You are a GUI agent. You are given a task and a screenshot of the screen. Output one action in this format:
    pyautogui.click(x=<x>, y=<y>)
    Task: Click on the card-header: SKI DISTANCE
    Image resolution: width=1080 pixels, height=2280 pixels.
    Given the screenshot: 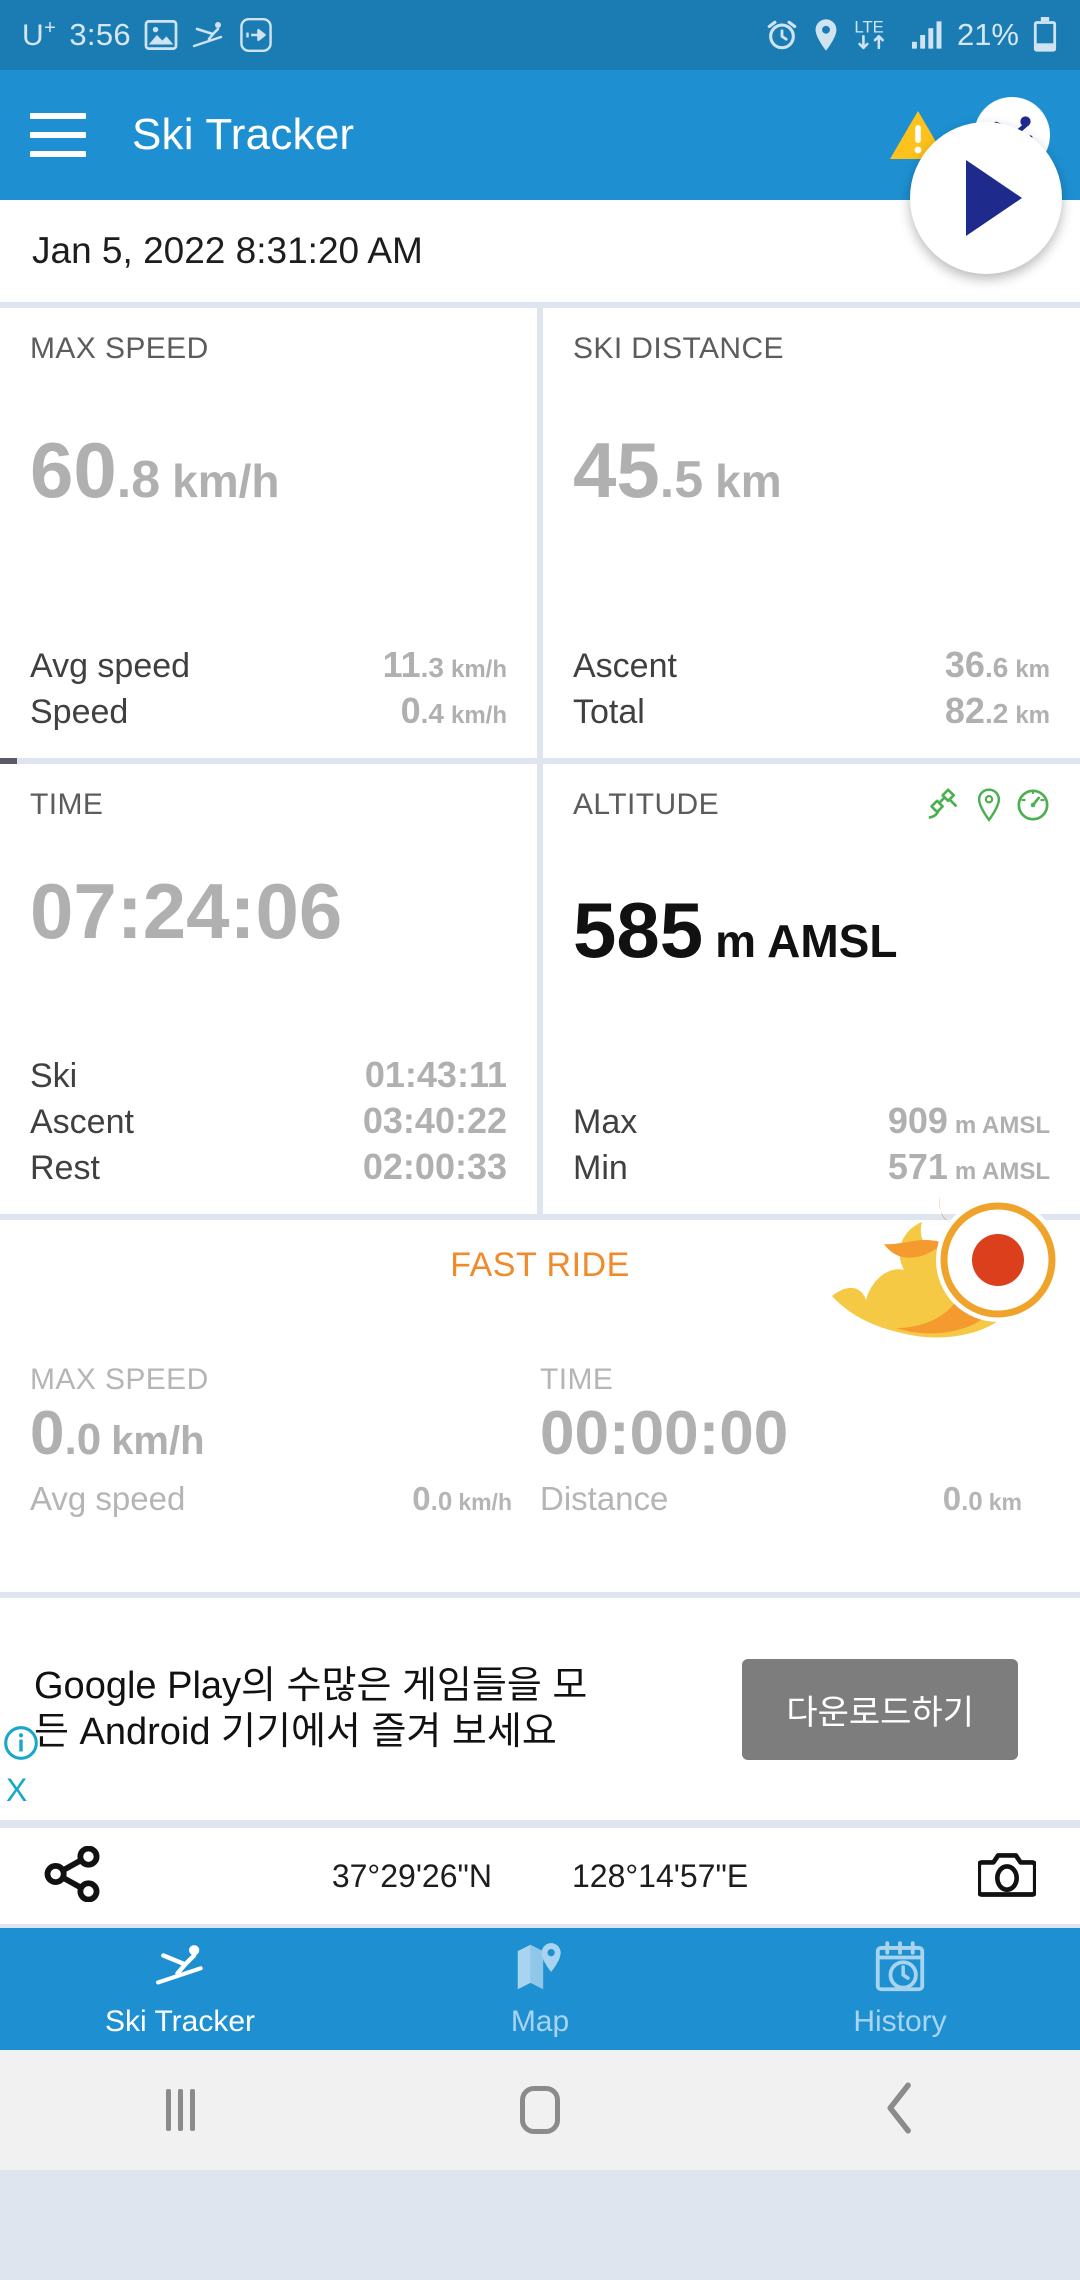 What is the action you would take?
    pyautogui.click(x=811, y=349)
    